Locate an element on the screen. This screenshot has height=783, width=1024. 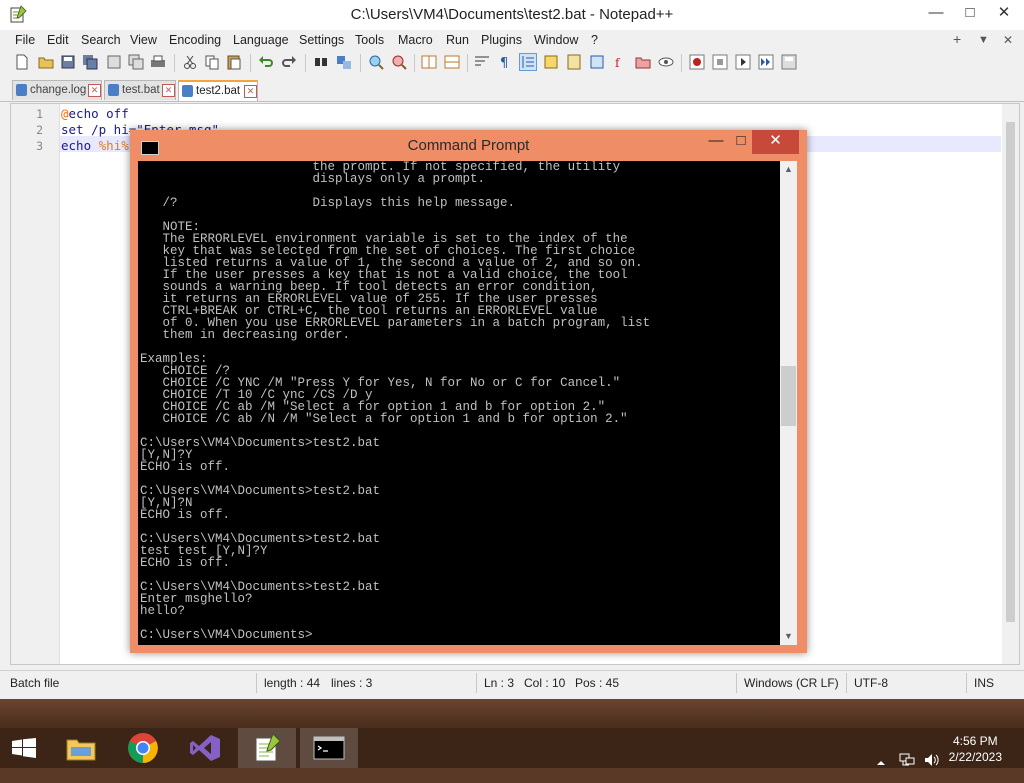
play-macro-icon is located at coordinates (743, 62).